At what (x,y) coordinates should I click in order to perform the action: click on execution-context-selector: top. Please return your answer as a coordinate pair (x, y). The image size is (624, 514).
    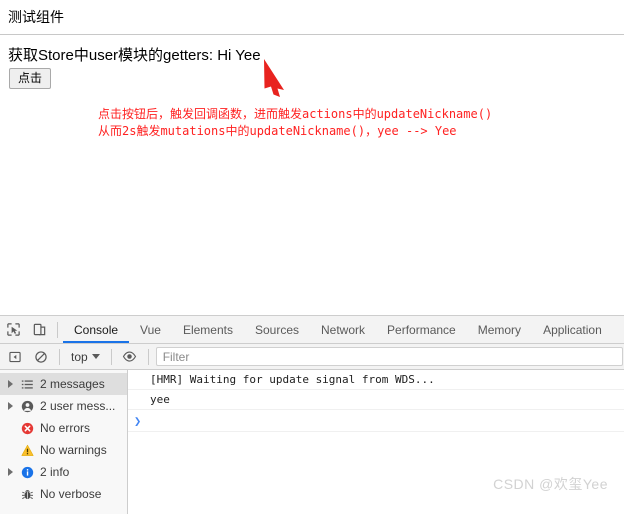
    Looking at the image, I should click on (85, 357).